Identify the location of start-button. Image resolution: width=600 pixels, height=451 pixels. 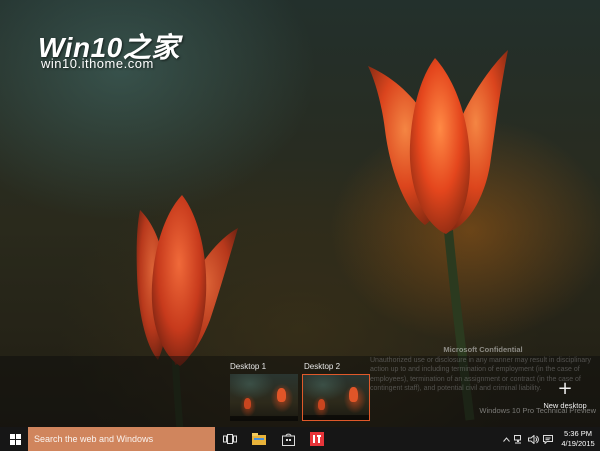
(15, 439).